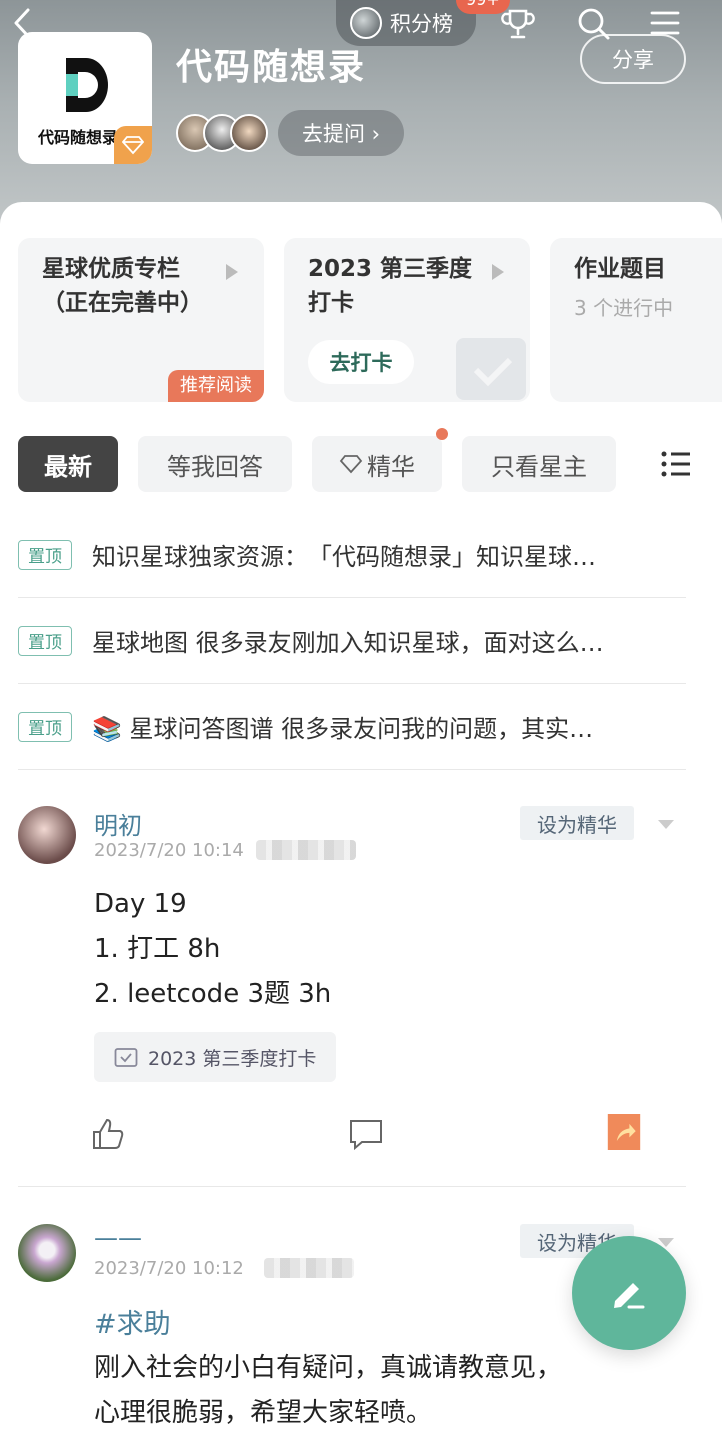  What do you see at coordinates (518, 24) in the screenshot?
I see `trophy-icon` at bounding box center [518, 24].